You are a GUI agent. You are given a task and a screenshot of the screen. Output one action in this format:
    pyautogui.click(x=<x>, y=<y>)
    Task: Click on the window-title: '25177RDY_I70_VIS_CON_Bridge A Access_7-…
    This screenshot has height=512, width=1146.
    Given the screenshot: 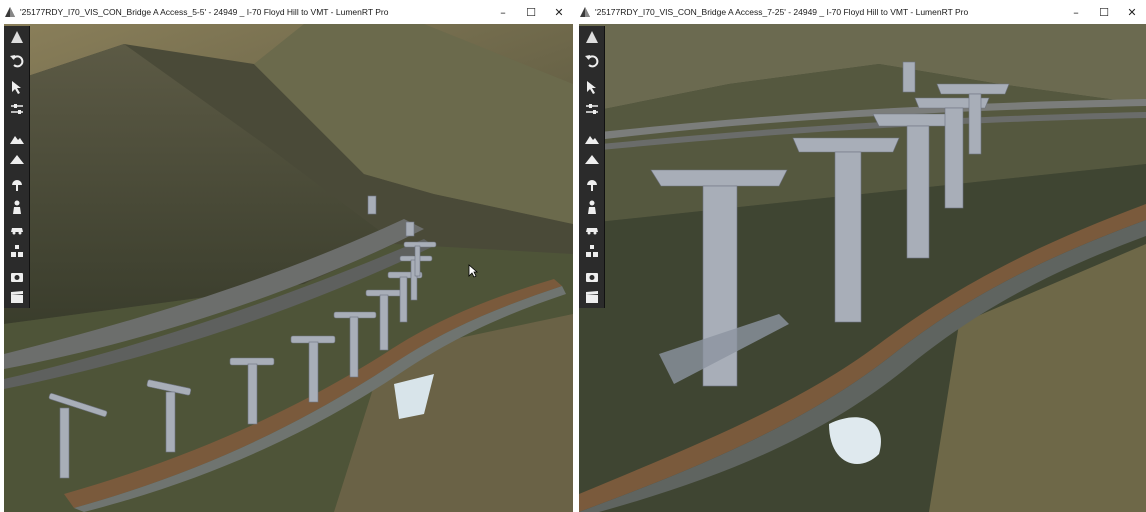 What is the action you would take?
    pyautogui.click(x=782, y=12)
    